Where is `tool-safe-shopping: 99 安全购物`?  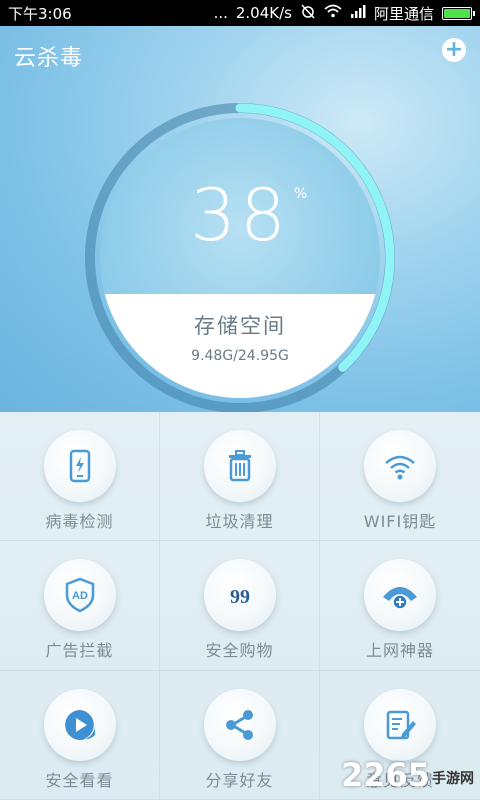
tool-safe-shopping: 99 安全购物 is located at coordinates (240, 606).